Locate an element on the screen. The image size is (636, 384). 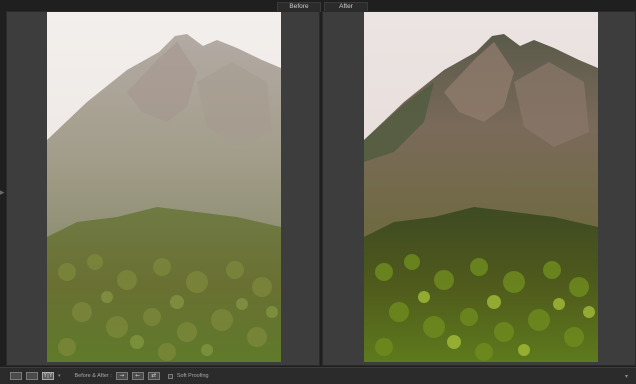
compare-view-icon is located at coordinates (32, 376).